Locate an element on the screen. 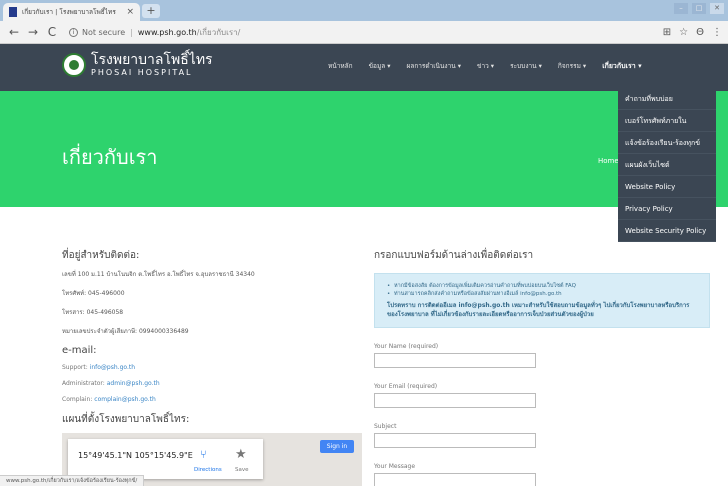 This screenshot has height=486, width=728. subject-label: Subject is located at coordinates (385, 426).